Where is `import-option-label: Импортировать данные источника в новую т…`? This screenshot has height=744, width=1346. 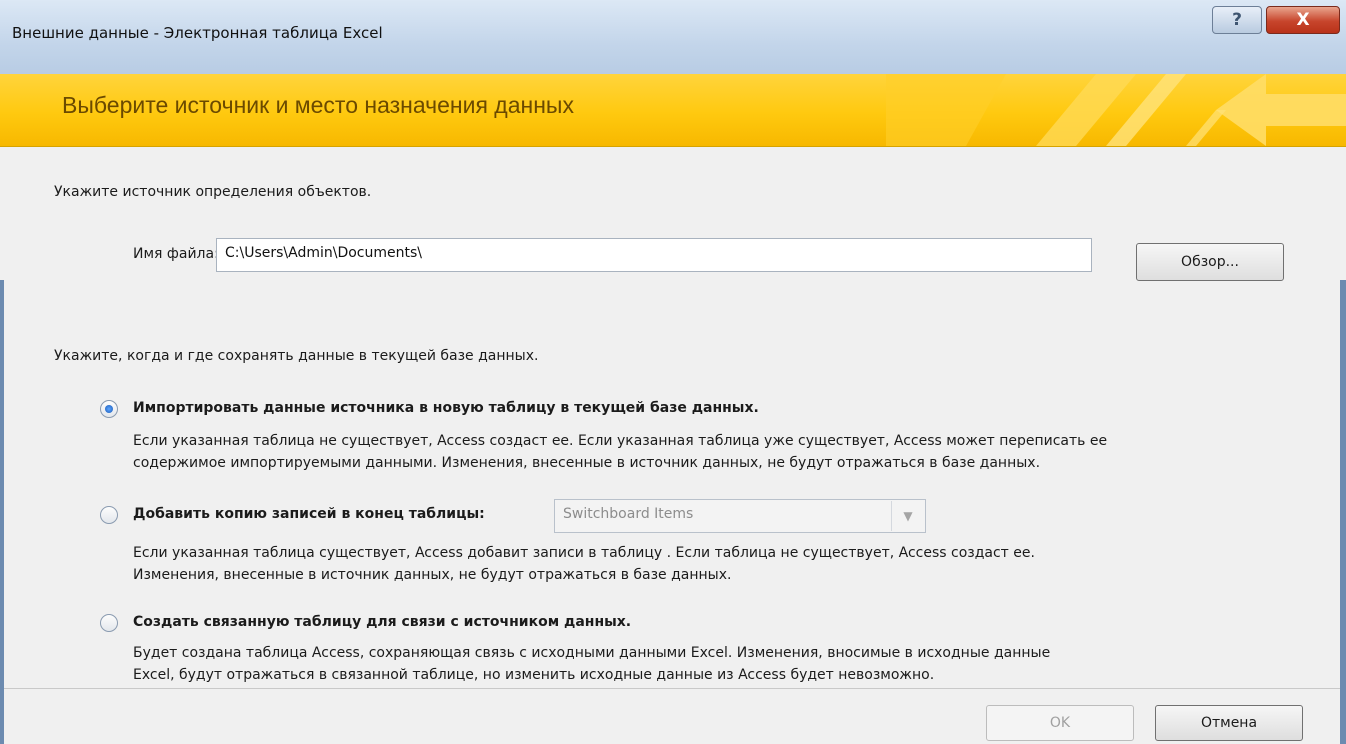 import-option-label: Импортировать данные источника в новую т… is located at coordinates (446, 408).